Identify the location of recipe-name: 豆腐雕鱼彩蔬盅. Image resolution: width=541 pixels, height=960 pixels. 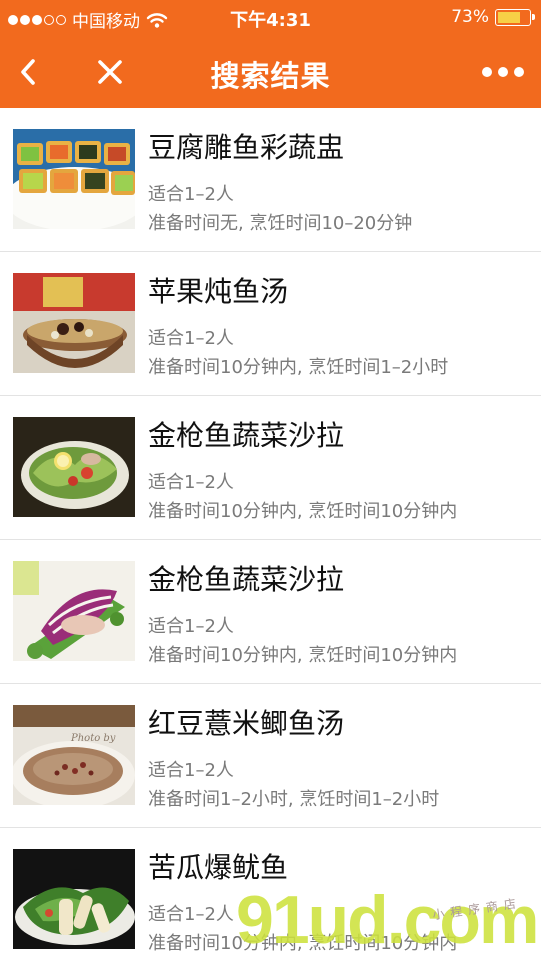
(246, 147).